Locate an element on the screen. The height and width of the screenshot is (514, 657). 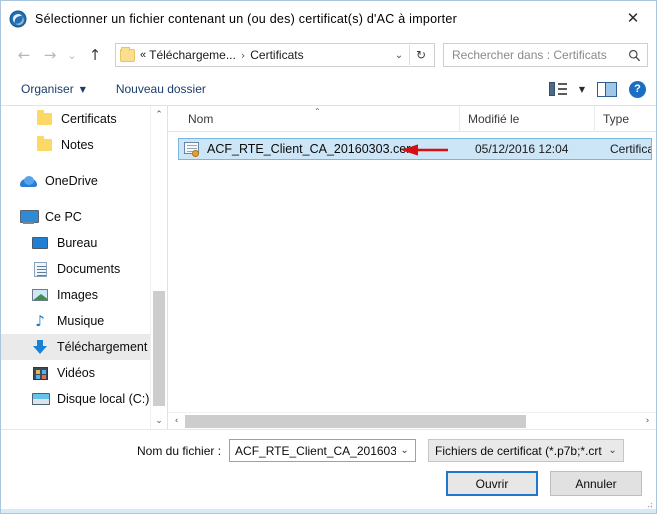
sidebar-item-label: Certificats is located at coordinates (89, 119).